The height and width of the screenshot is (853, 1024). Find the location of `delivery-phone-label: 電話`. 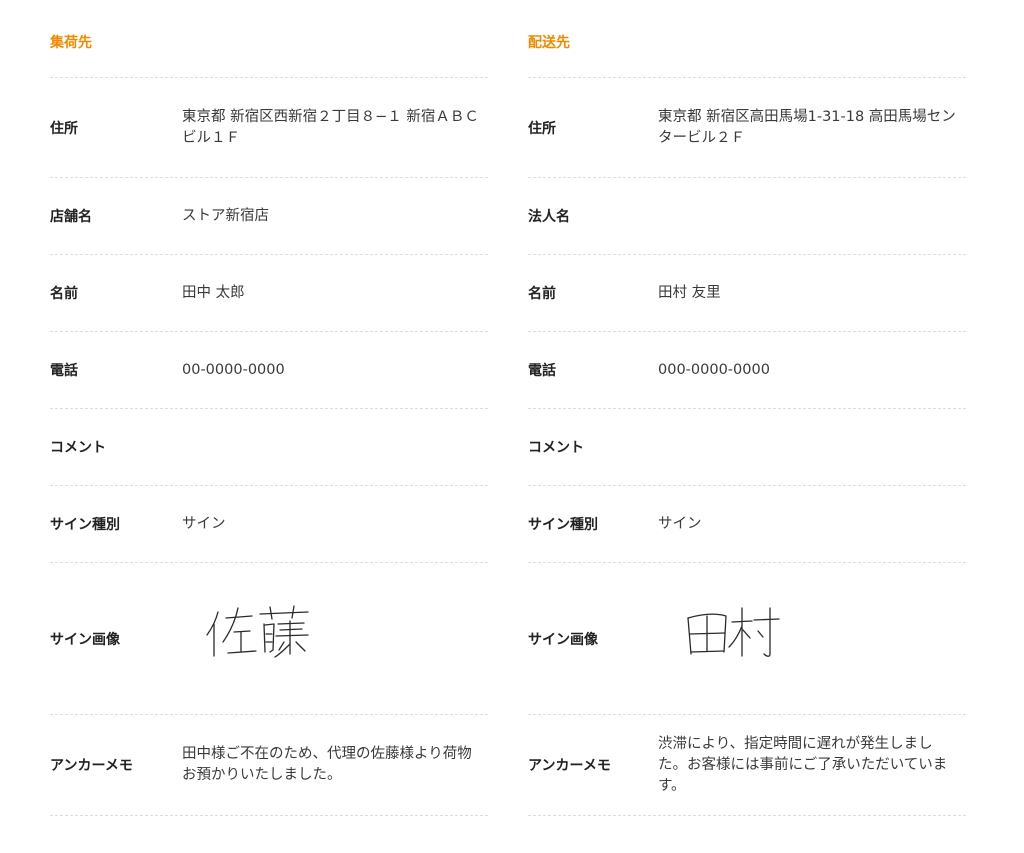

delivery-phone-label: 電話 is located at coordinates (542, 371).